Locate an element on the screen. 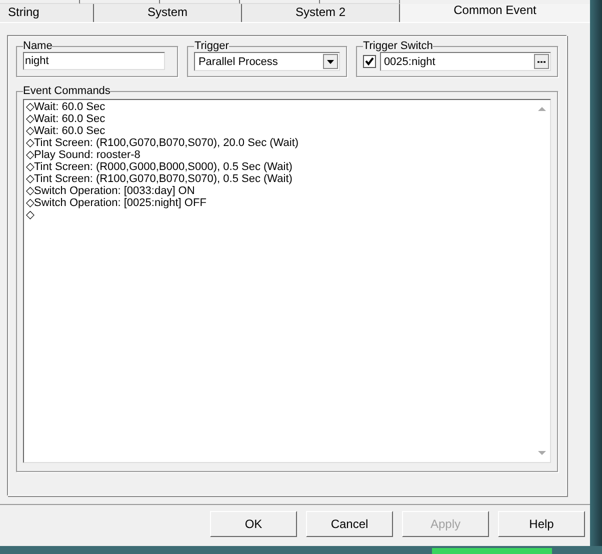 The image size is (602, 554). switch-field: 0025:night is located at coordinates (465, 61).